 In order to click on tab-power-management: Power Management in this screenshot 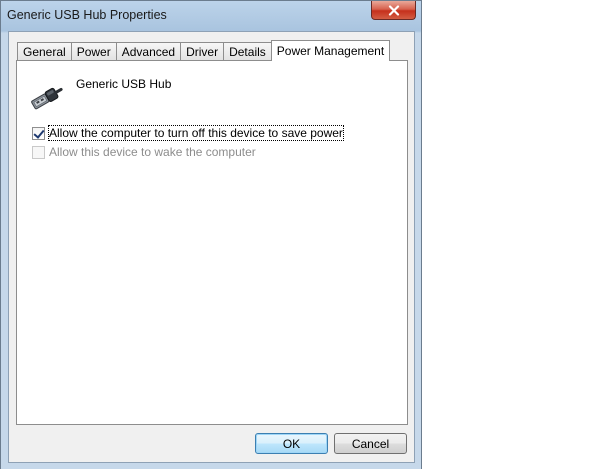, I will do `click(330, 50)`.